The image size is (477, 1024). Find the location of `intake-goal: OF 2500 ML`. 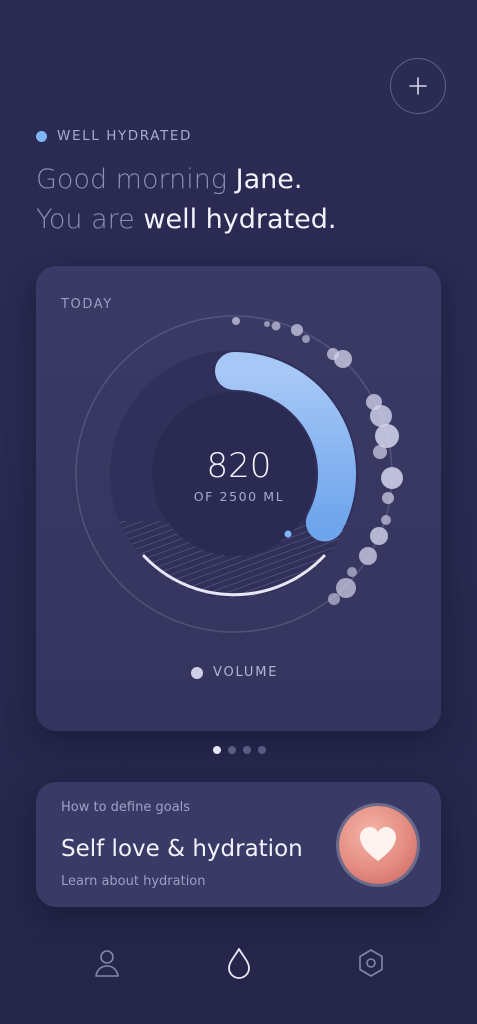

intake-goal: OF 2500 ML is located at coordinates (239, 496).